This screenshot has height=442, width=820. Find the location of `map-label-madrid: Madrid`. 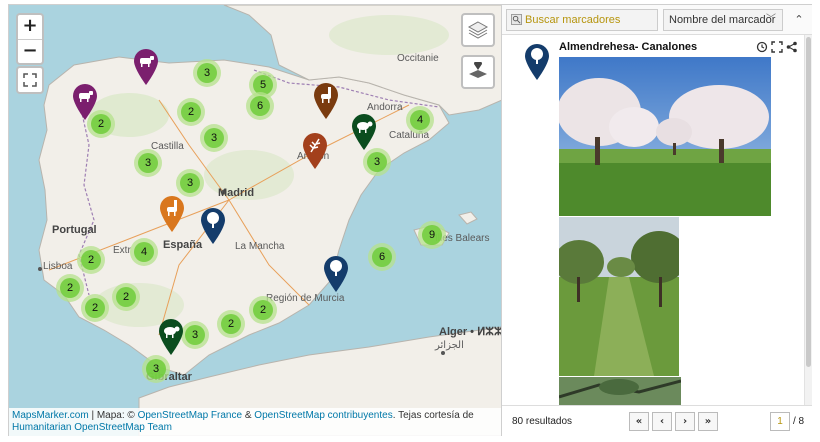

map-label-madrid: Madrid is located at coordinates (236, 193).